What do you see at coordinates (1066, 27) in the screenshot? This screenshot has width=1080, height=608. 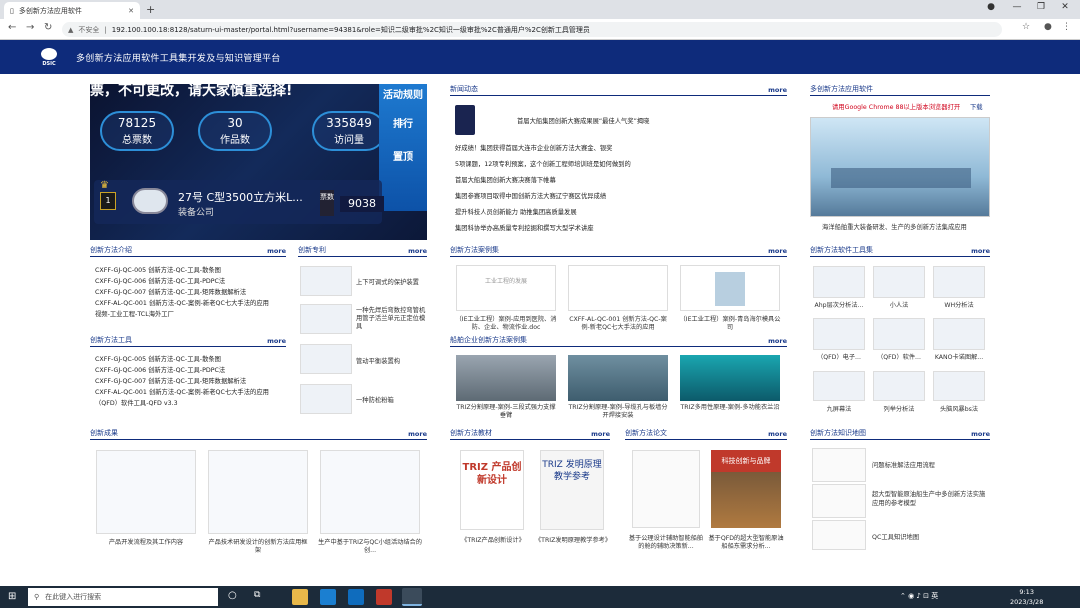 I see `menu-icon: ⋮` at bounding box center [1066, 27].